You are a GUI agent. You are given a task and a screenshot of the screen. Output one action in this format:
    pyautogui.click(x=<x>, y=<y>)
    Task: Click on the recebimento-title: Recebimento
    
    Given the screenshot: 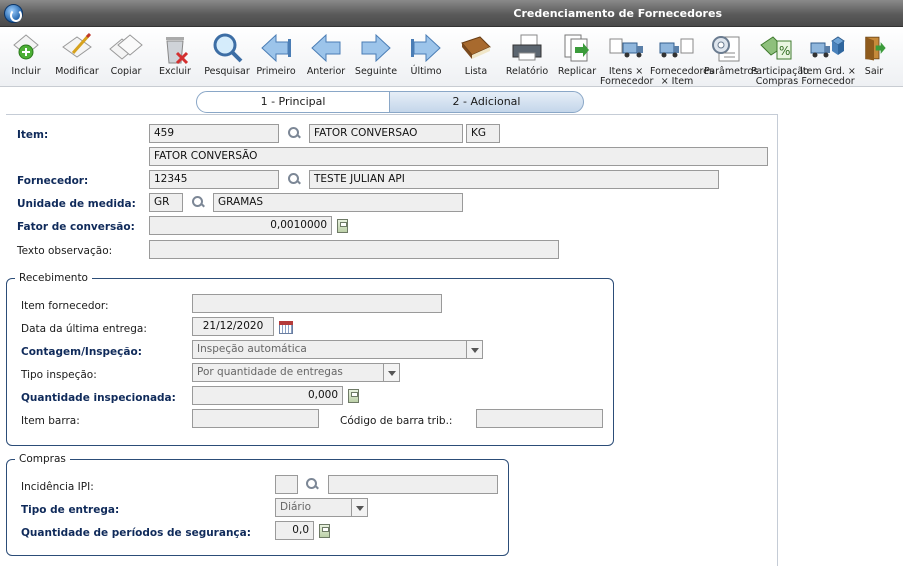 What is the action you would take?
    pyautogui.click(x=53, y=278)
    